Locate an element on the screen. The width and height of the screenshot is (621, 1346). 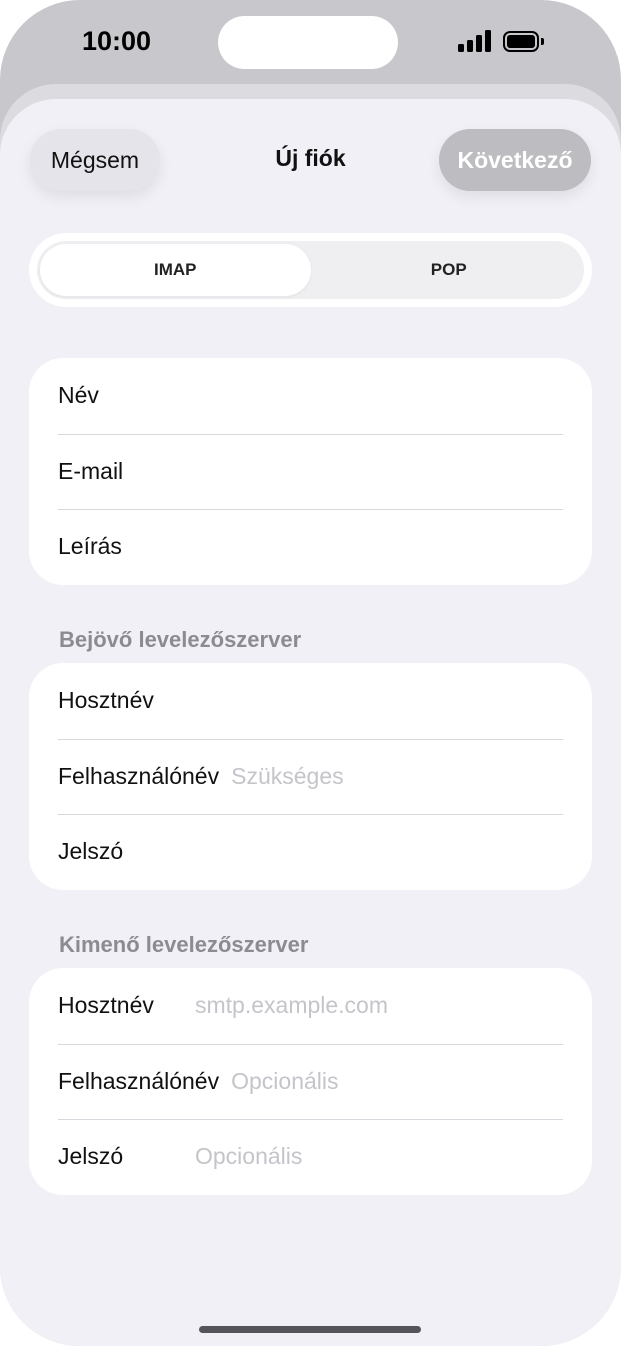
outgoing-hostname-label: Hosztnév is located at coordinates (106, 1005).